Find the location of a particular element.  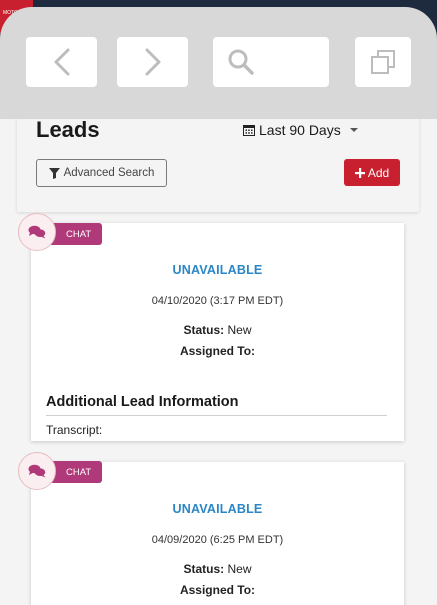

add-lead-label: Add is located at coordinates (378, 172).